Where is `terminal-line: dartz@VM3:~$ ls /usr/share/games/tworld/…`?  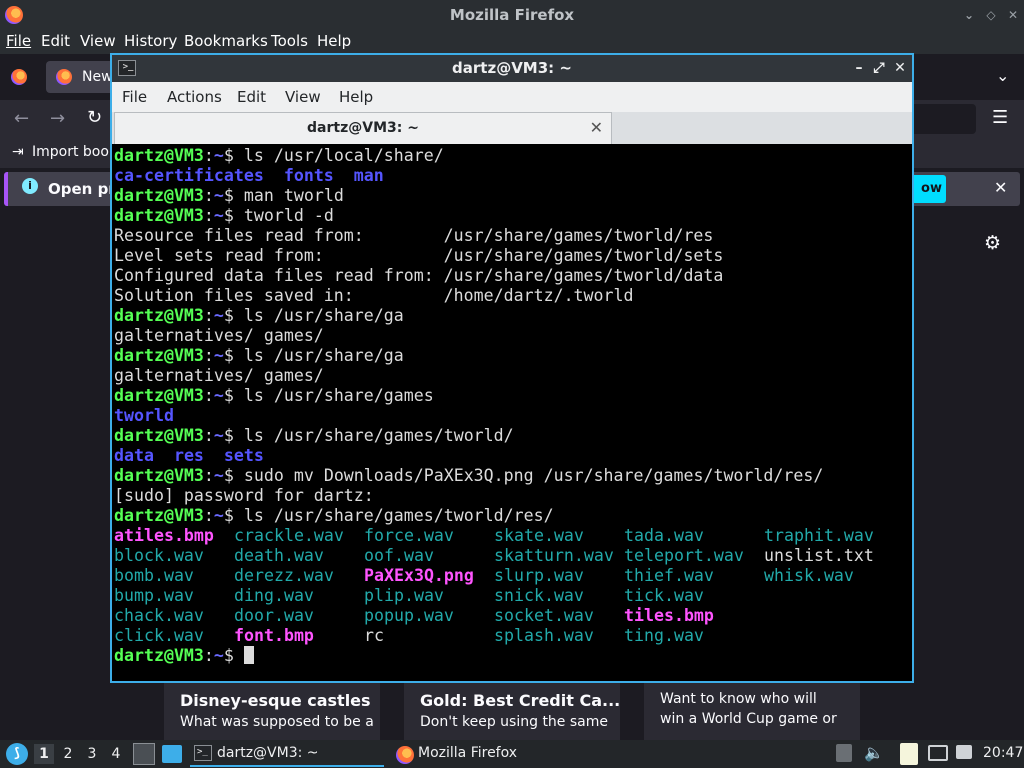
terminal-line: dartz@VM3:~$ ls /usr/share/games/tworld/… is located at coordinates (512, 516).